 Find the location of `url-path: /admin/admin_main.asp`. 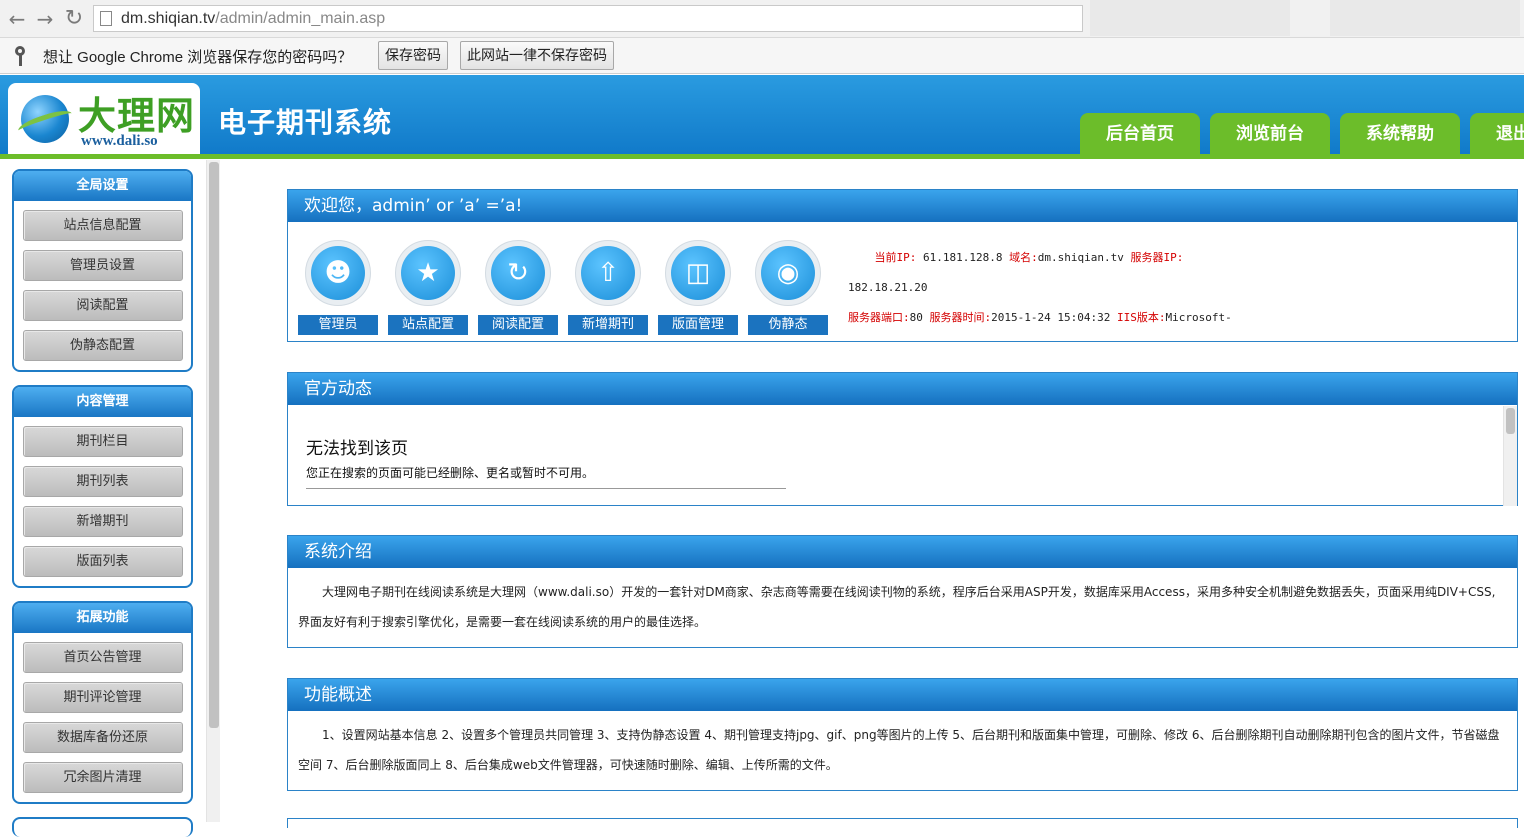

url-path: /admin/admin_main.asp is located at coordinates (300, 18).